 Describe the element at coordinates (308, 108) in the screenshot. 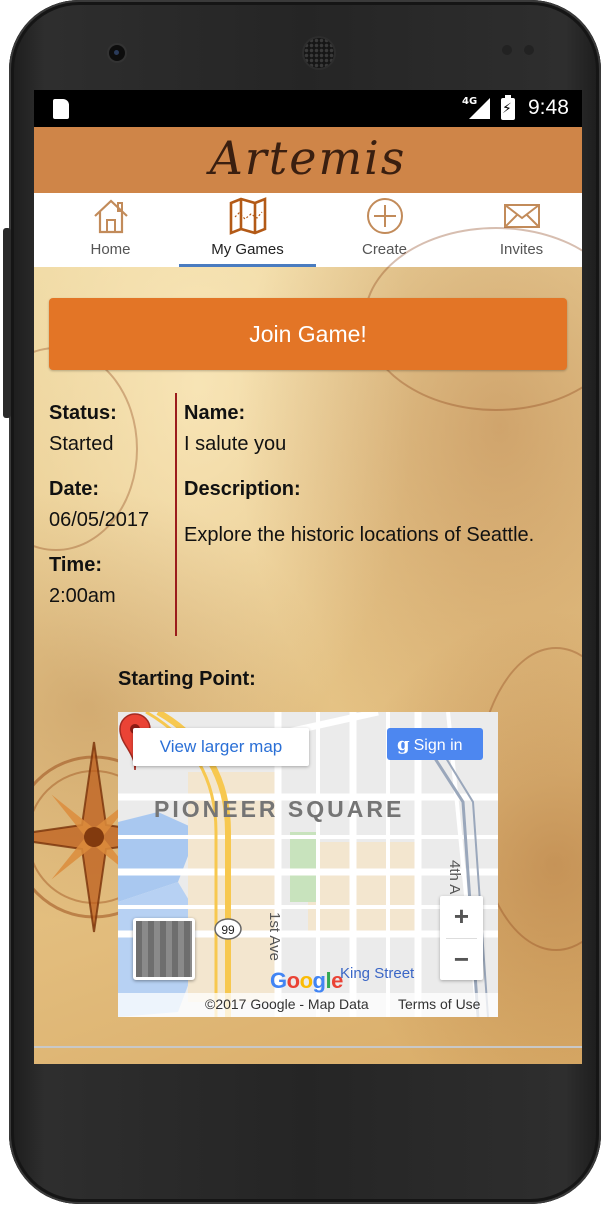

I see `status-bar: 4G 9:48` at that location.